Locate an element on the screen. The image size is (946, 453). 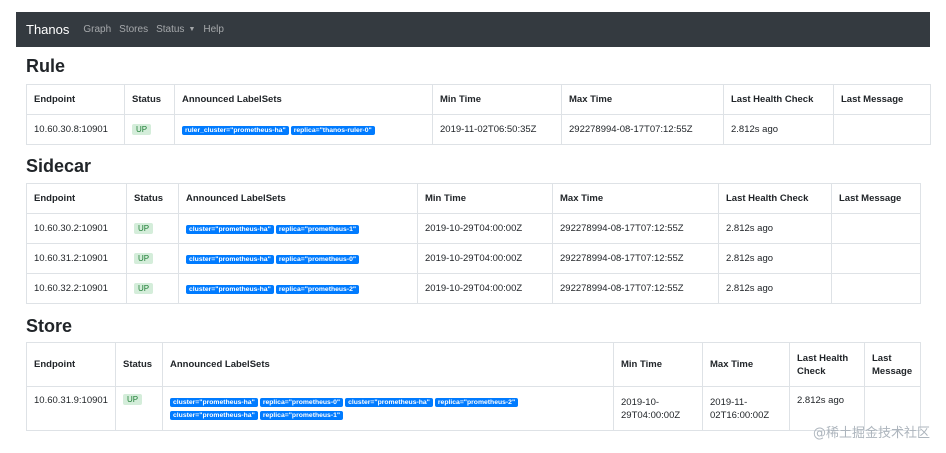
min-time-cell: 2019-11-02T06:50:35Z is located at coordinates (497, 129).